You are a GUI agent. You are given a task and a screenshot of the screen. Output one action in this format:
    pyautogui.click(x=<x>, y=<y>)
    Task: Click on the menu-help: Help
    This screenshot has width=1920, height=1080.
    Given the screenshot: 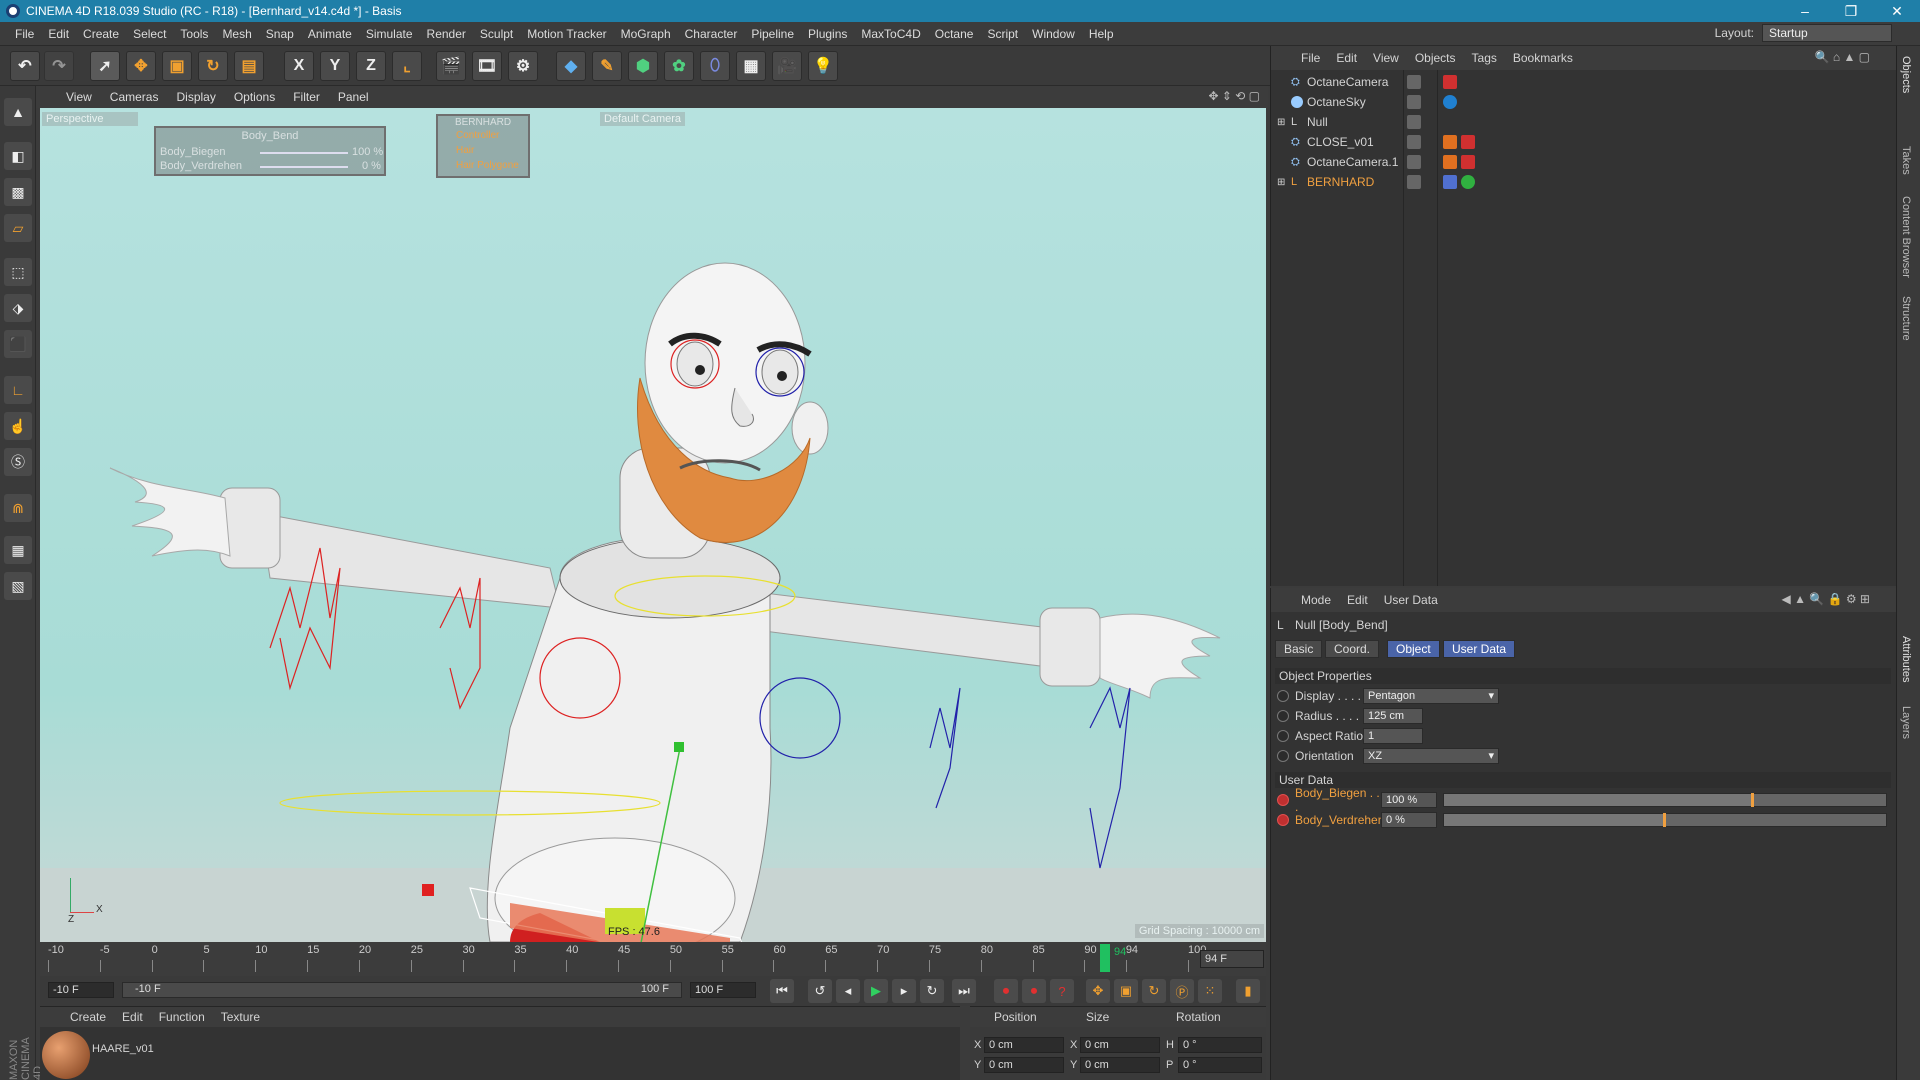 What is the action you would take?
    pyautogui.click(x=1101, y=34)
    